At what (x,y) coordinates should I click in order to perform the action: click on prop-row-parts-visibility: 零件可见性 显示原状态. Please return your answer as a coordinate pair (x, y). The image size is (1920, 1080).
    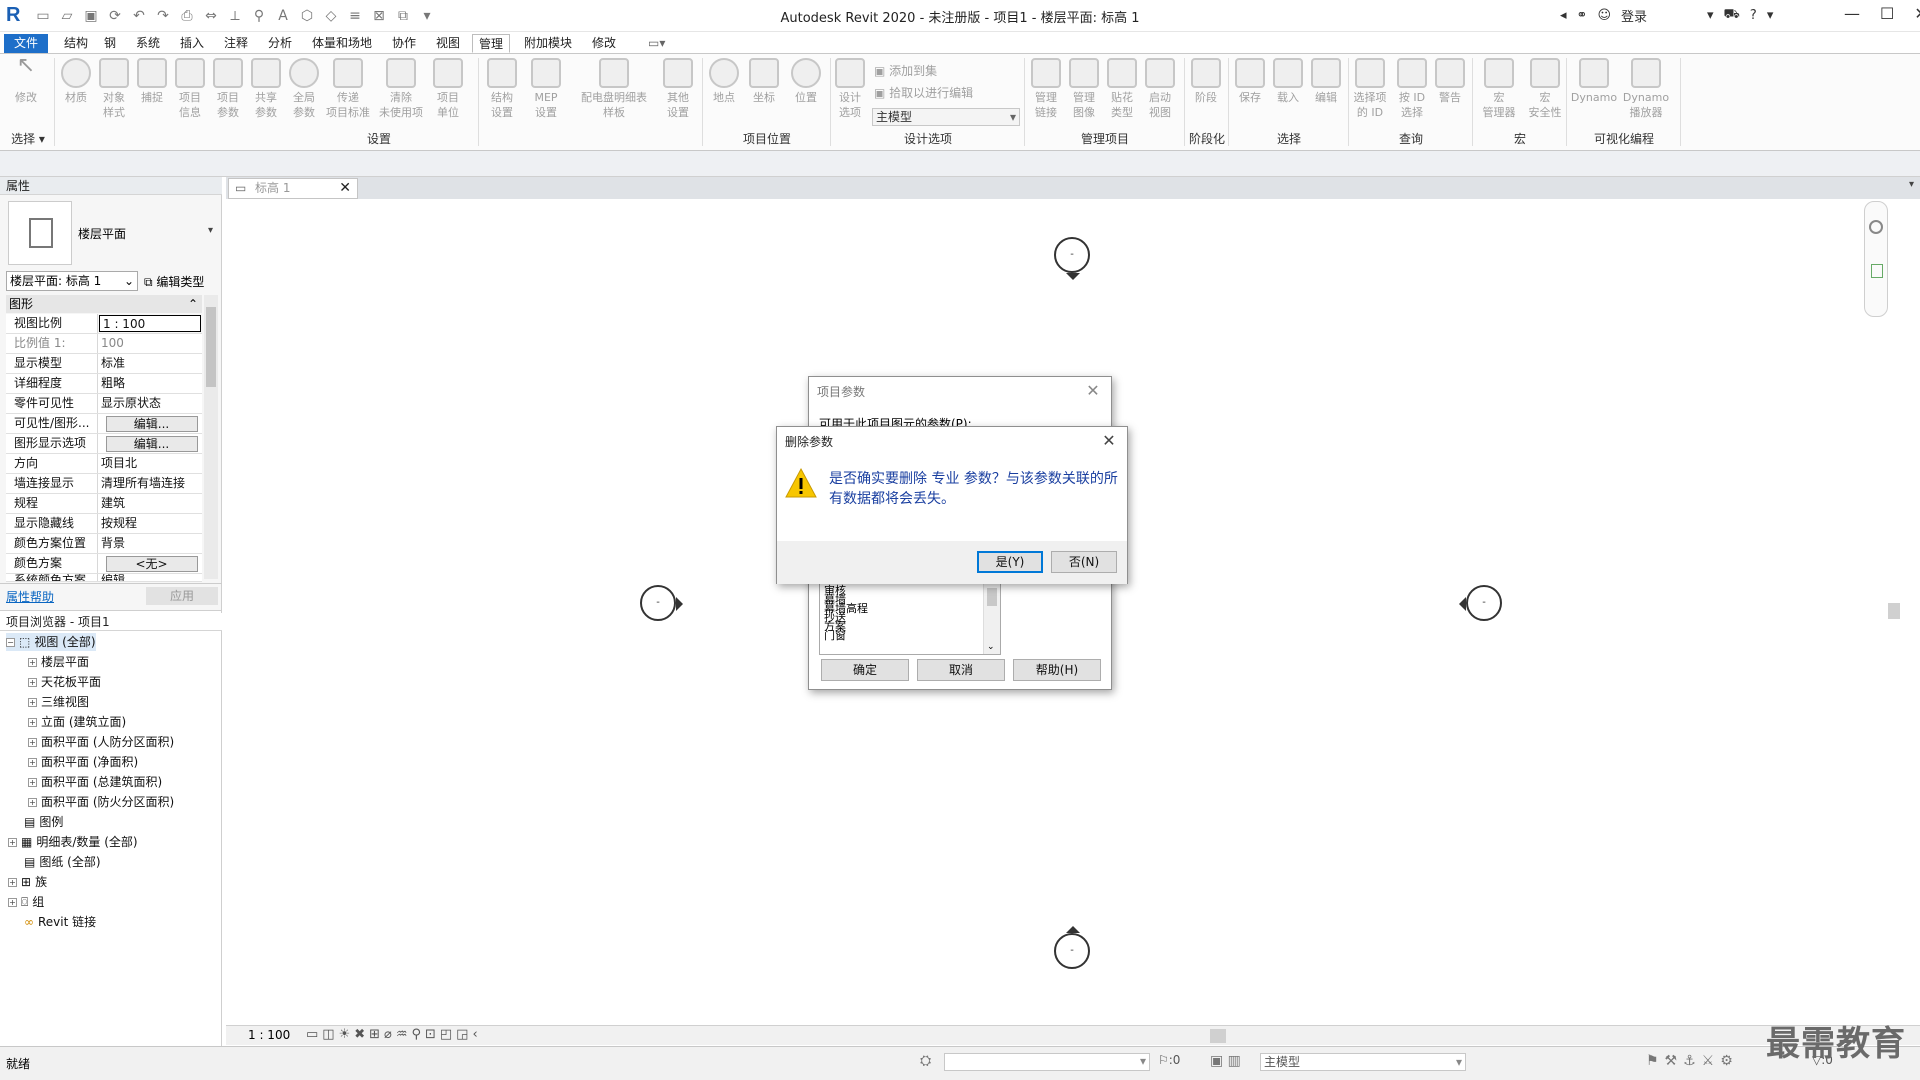
    Looking at the image, I should click on (104, 404).